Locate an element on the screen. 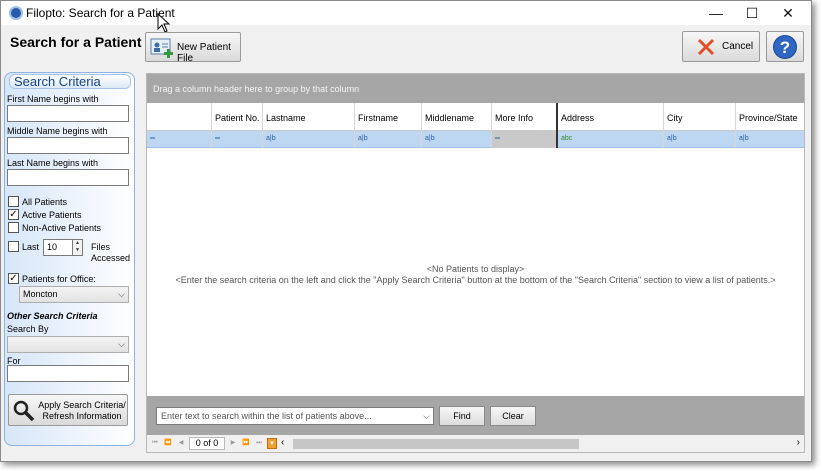 The height and width of the screenshot is (471, 822). office-label: Patients for Office: is located at coordinates (59, 279).